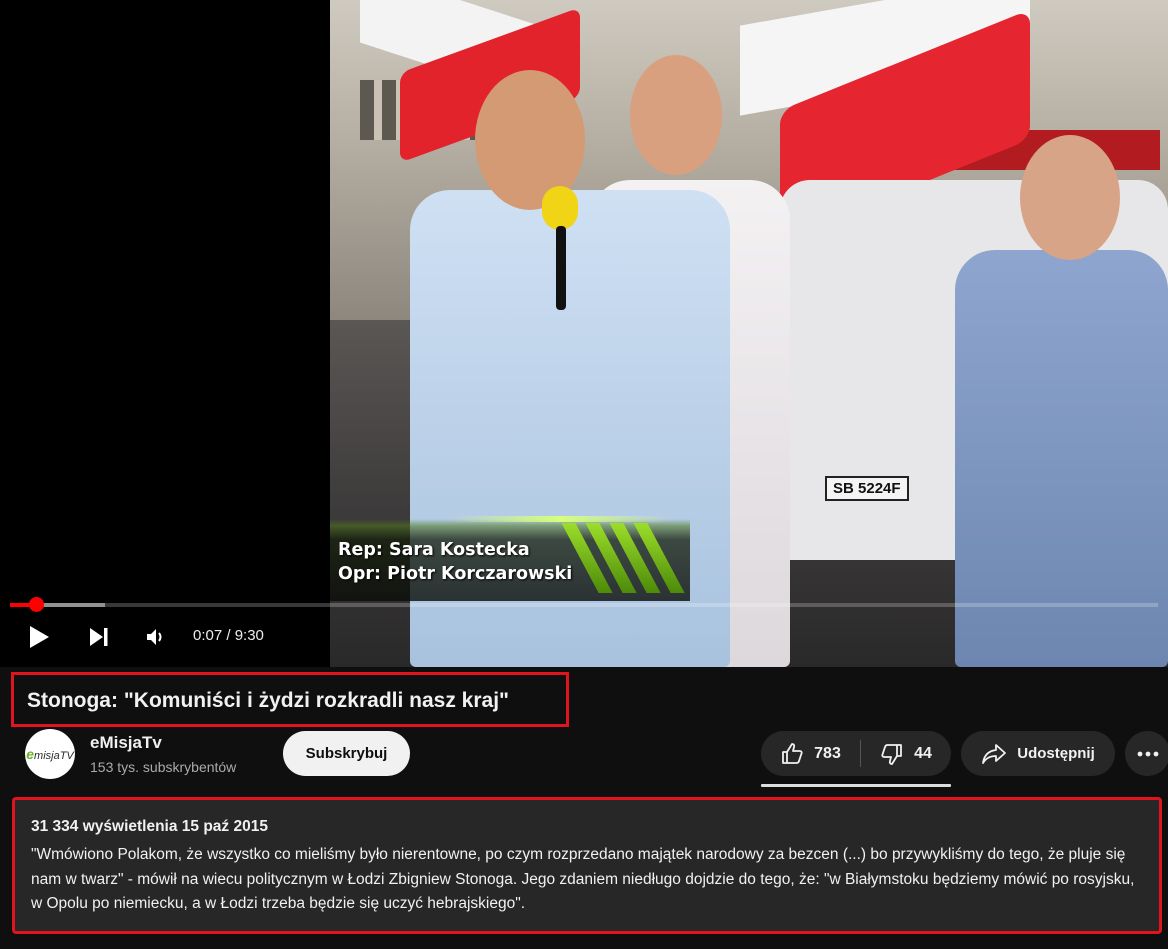  I want to click on more-horizontal-icon, so click(1147, 753).